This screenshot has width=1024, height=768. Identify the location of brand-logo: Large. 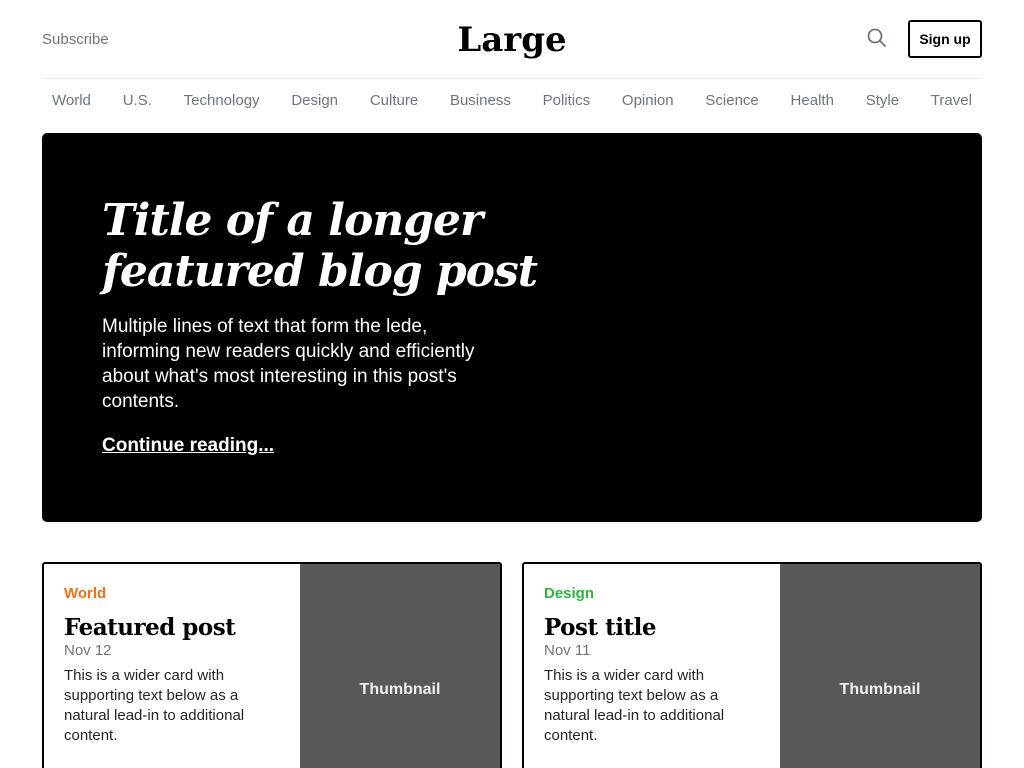
(511, 40).